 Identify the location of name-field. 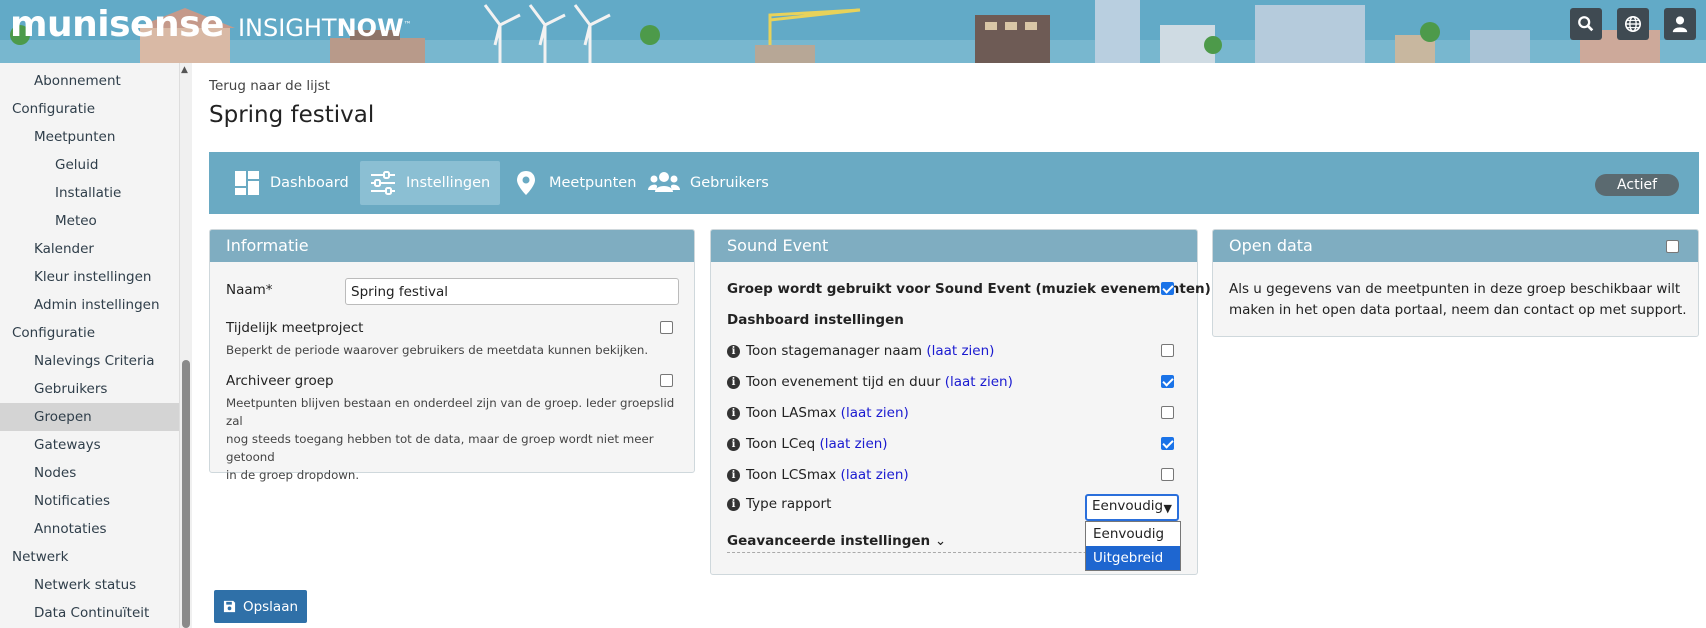
(512, 291).